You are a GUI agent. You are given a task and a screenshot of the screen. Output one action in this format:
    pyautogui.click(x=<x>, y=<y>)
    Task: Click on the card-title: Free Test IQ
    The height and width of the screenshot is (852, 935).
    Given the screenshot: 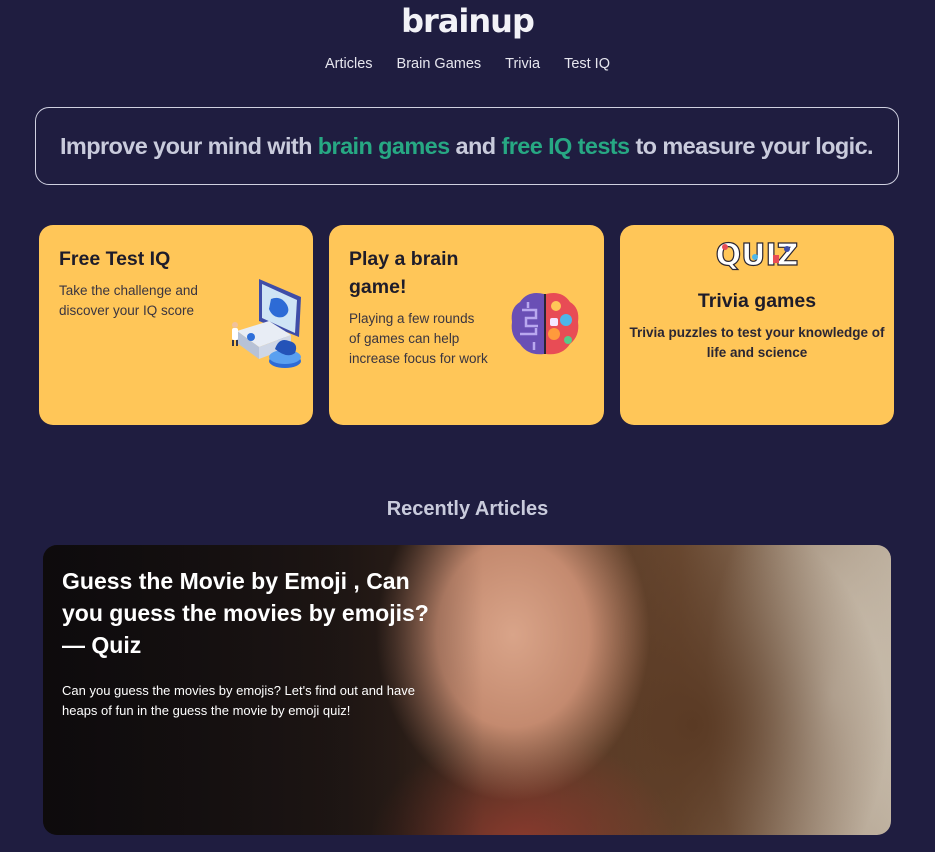 What is the action you would take?
    pyautogui.click(x=115, y=259)
    